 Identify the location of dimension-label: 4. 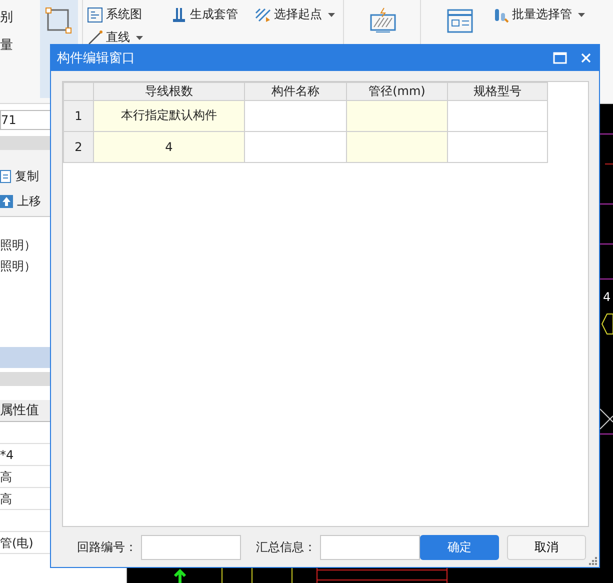
(607, 297).